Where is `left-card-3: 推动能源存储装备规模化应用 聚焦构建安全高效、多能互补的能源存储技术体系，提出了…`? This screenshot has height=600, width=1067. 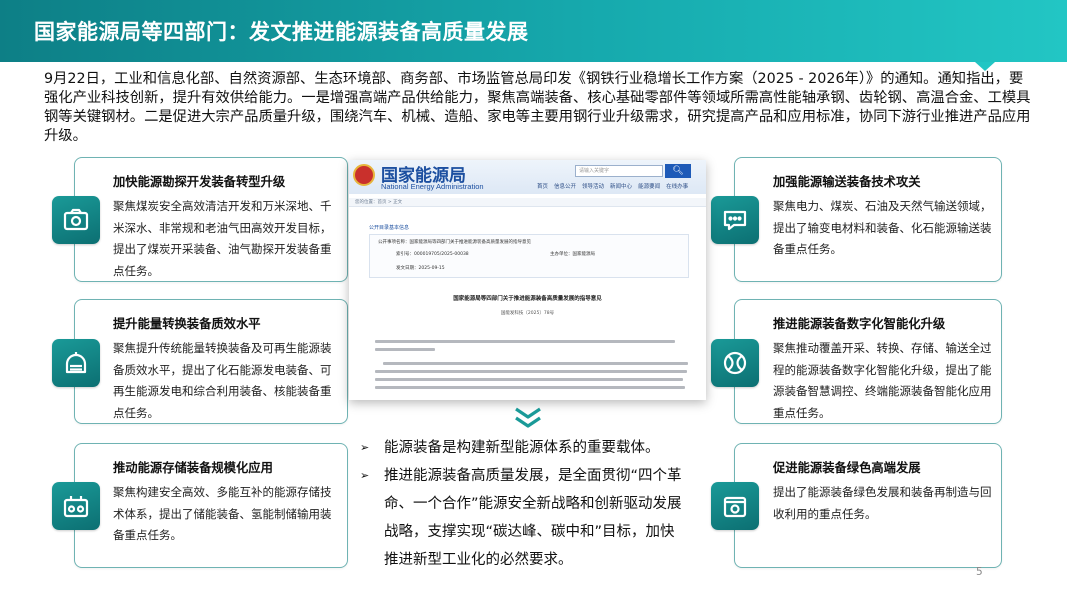 left-card-3: 推动能源存储装备规模化应用 聚焦构建安全高效、多能互补的能源存储技术体系，提出了… is located at coordinates (211, 505).